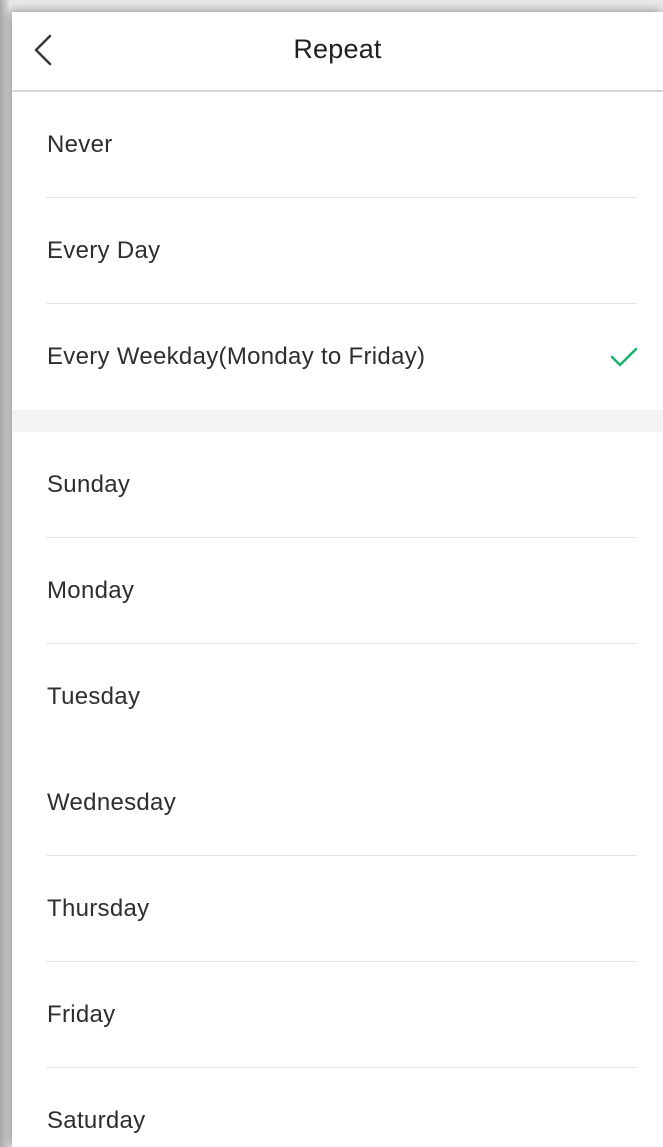 The width and height of the screenshot is (663, 1147). What do you see at coordinates (94, 696) in the screenshot?
I see `day-label: Tuesday` at bounding box center [94, 696].